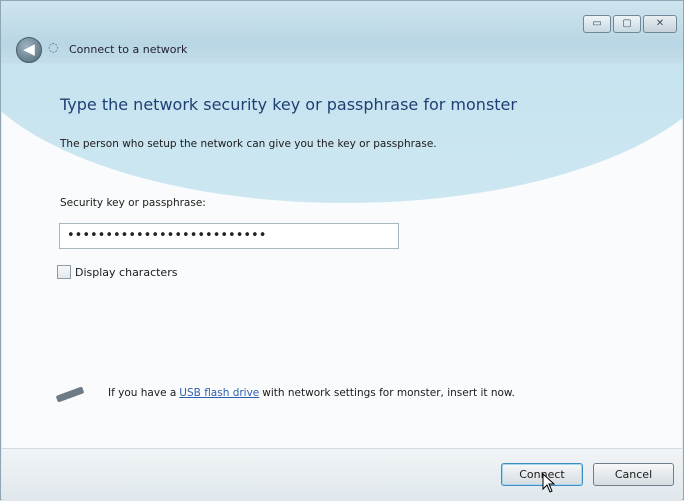 Image resolution: width=684 pixels, height=501 pixels. Describe the element at coordinates (64, 272) in the screenshot. I see `display-characters-checkbox` at that location.